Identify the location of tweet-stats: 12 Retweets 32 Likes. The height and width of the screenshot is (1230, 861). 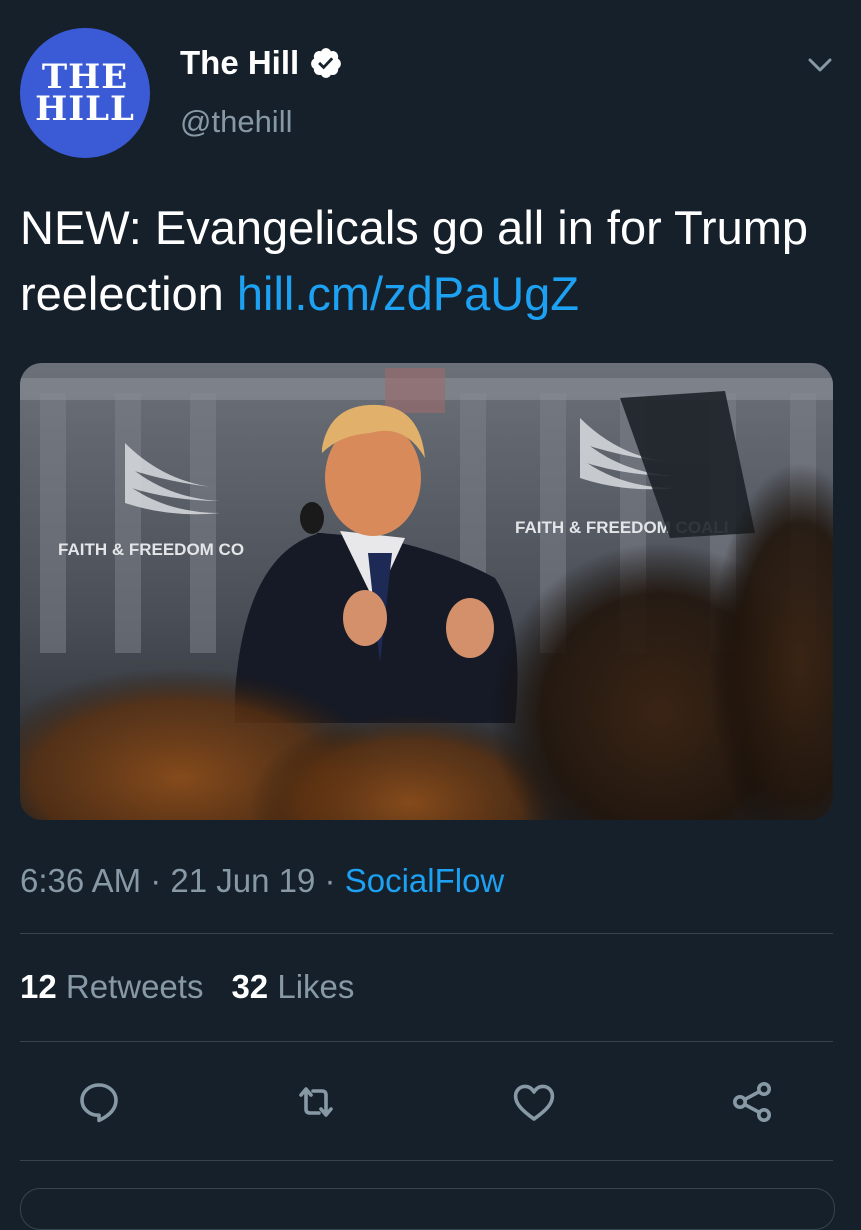
(187, 987).